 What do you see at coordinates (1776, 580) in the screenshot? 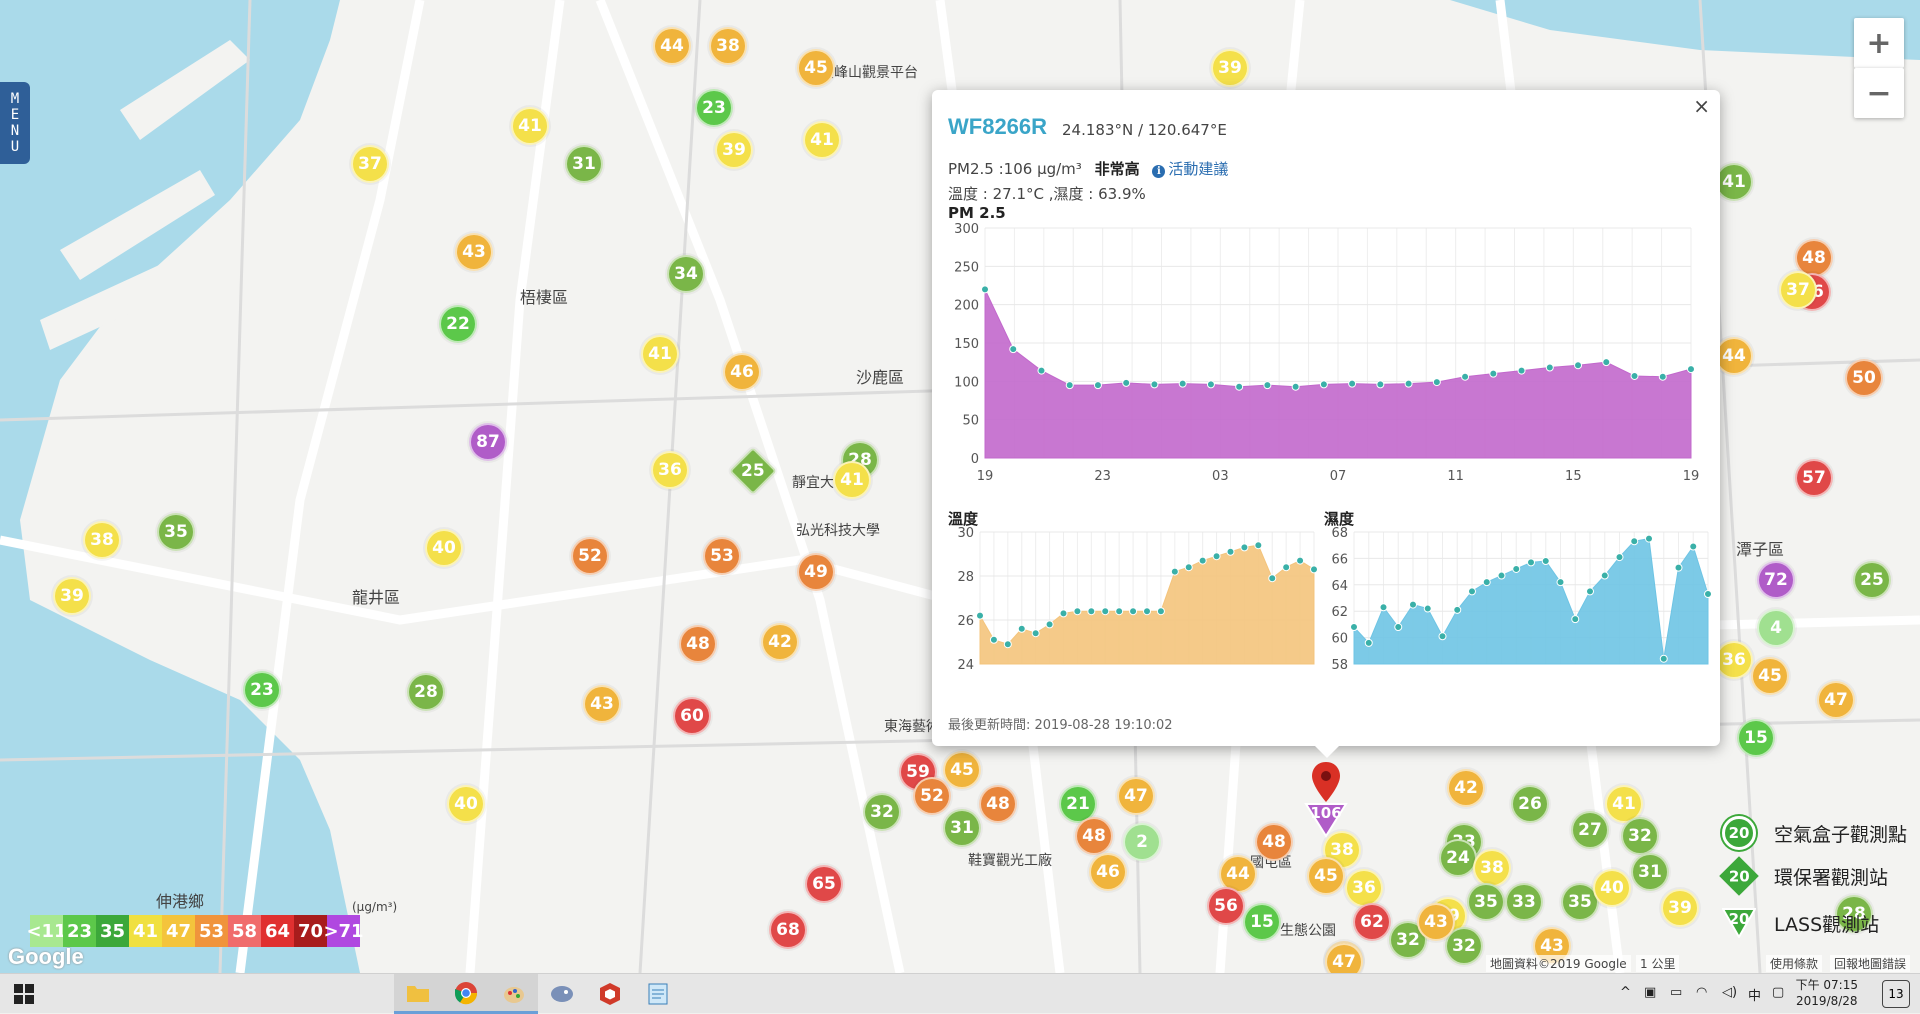
I see `airbox-marker: 72` at bounding box center [1776, 580].